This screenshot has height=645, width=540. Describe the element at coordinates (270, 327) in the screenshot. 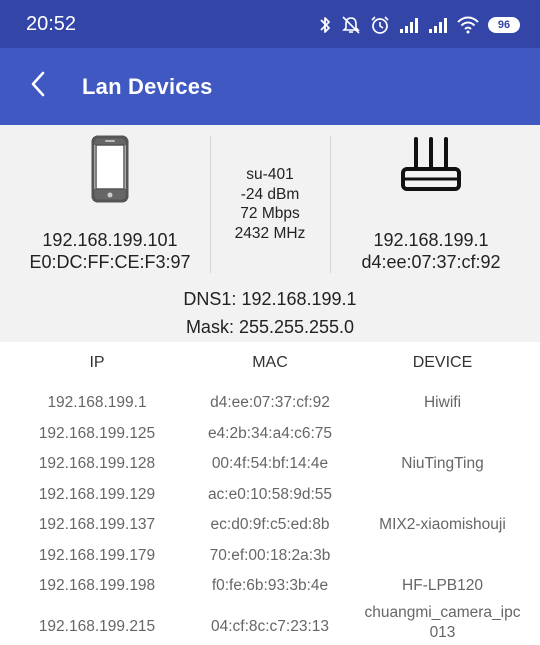

I see `mask-text: Mask: 255.255.255.0` at that location.